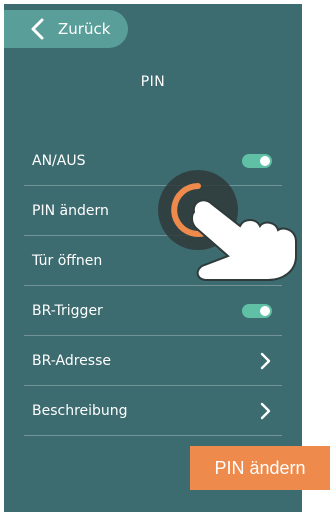  What do you see at coordinates (67, 310) in the screenshot?
I see `settings-row-label: BR-Trigger` at bounding box center [67, 310].